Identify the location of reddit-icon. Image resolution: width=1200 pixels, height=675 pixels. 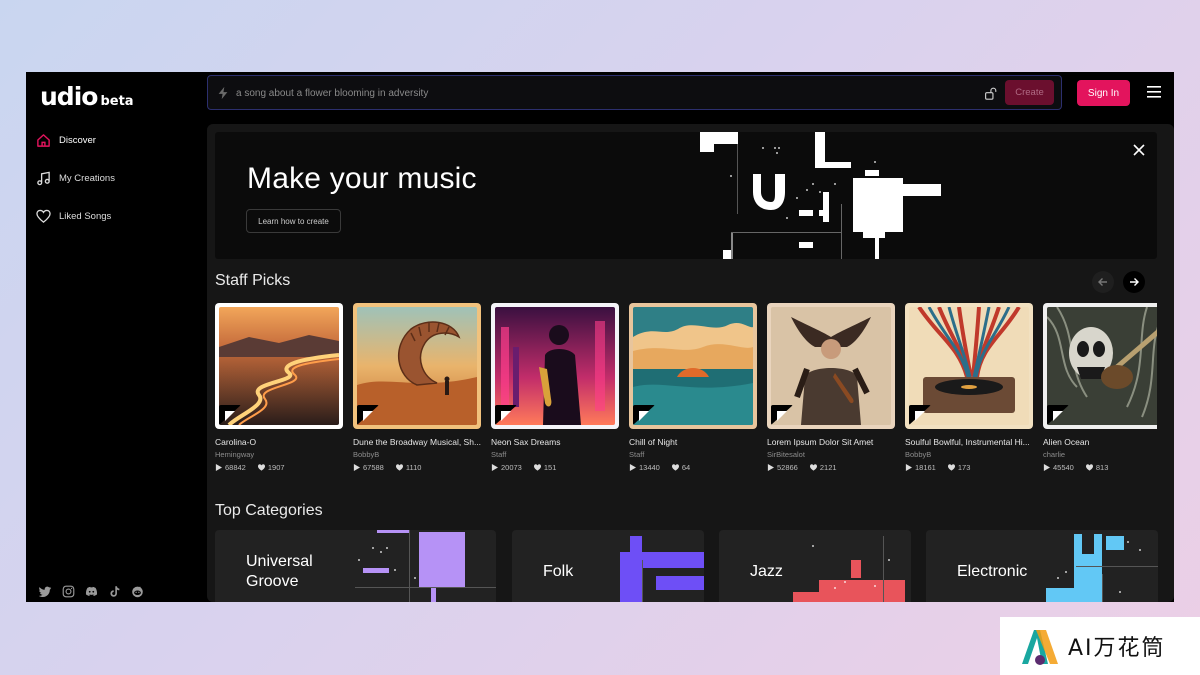
(137, 591).